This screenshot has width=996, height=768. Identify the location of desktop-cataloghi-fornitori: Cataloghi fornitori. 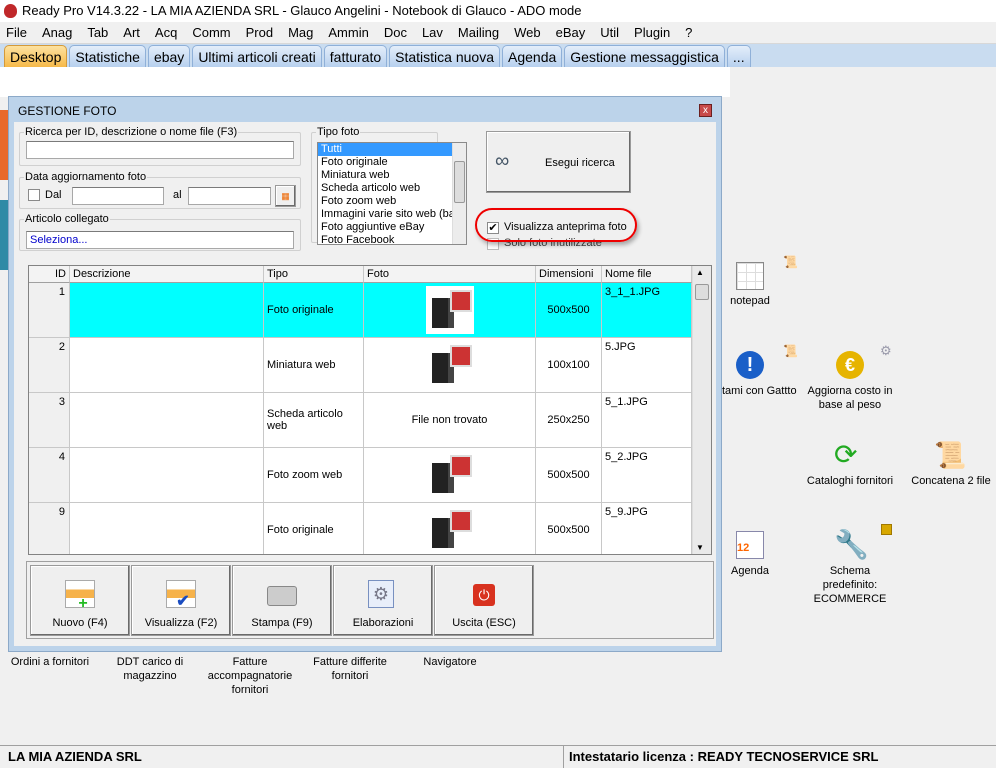
(850, 481).